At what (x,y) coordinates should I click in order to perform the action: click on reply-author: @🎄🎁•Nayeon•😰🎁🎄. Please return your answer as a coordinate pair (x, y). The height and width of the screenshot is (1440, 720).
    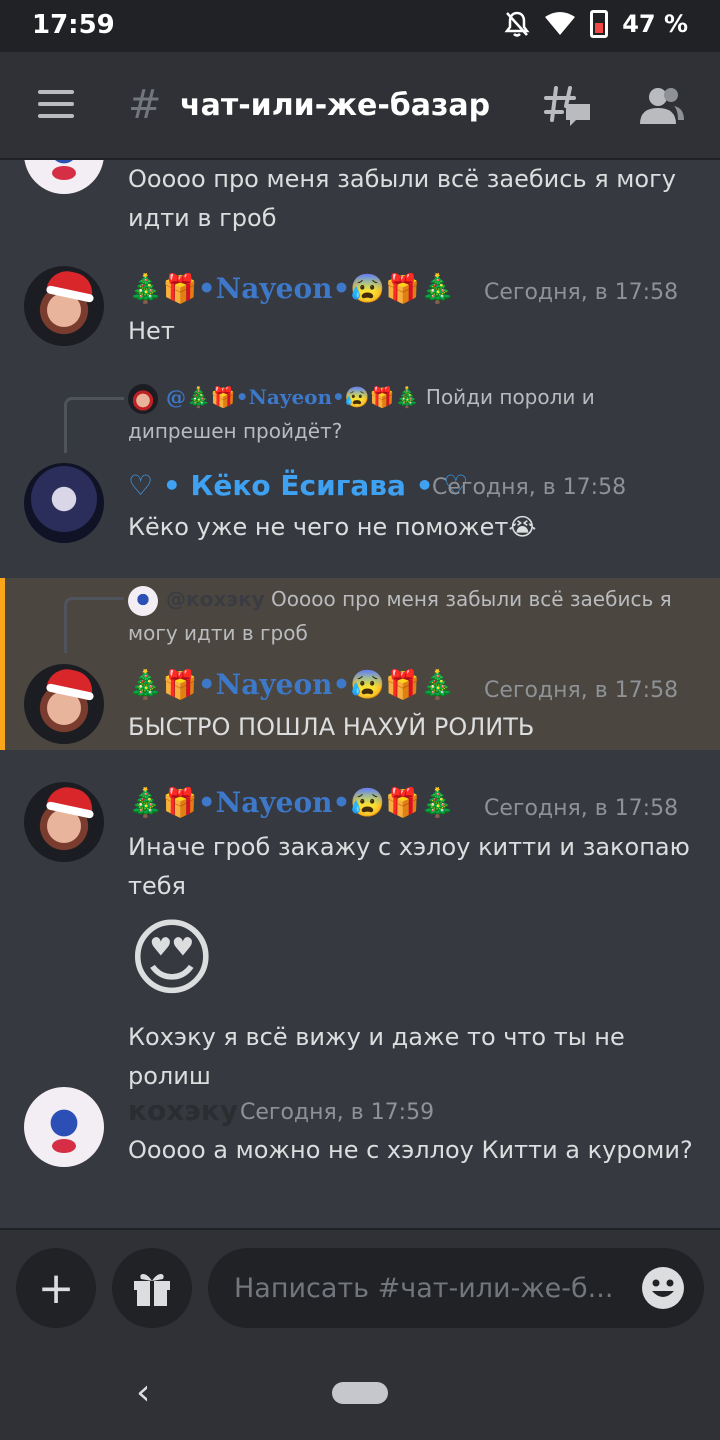
    Looking at the image, I should click on (293, 397).